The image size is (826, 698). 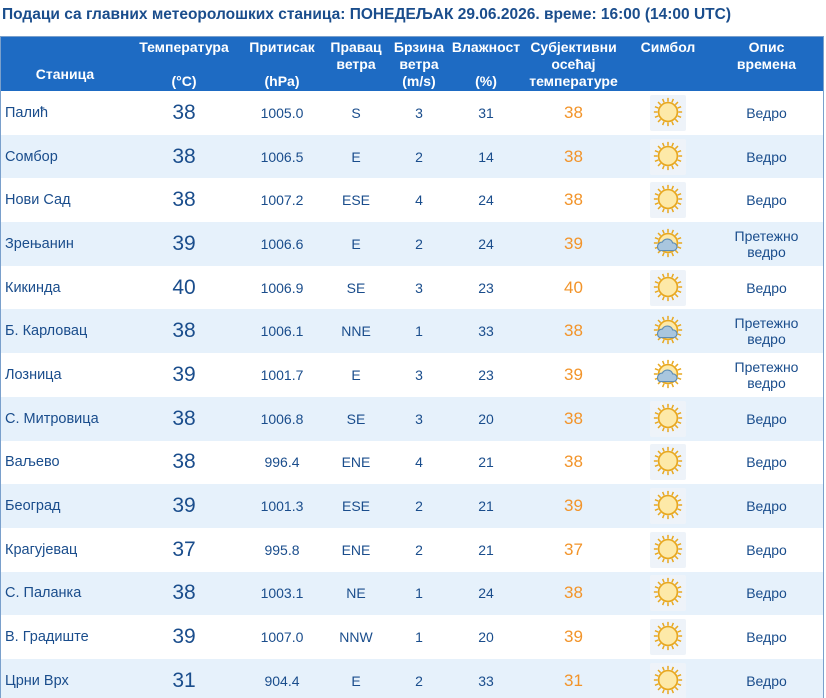 I want to click on header-station: Станица, so click(x=65, y=74).